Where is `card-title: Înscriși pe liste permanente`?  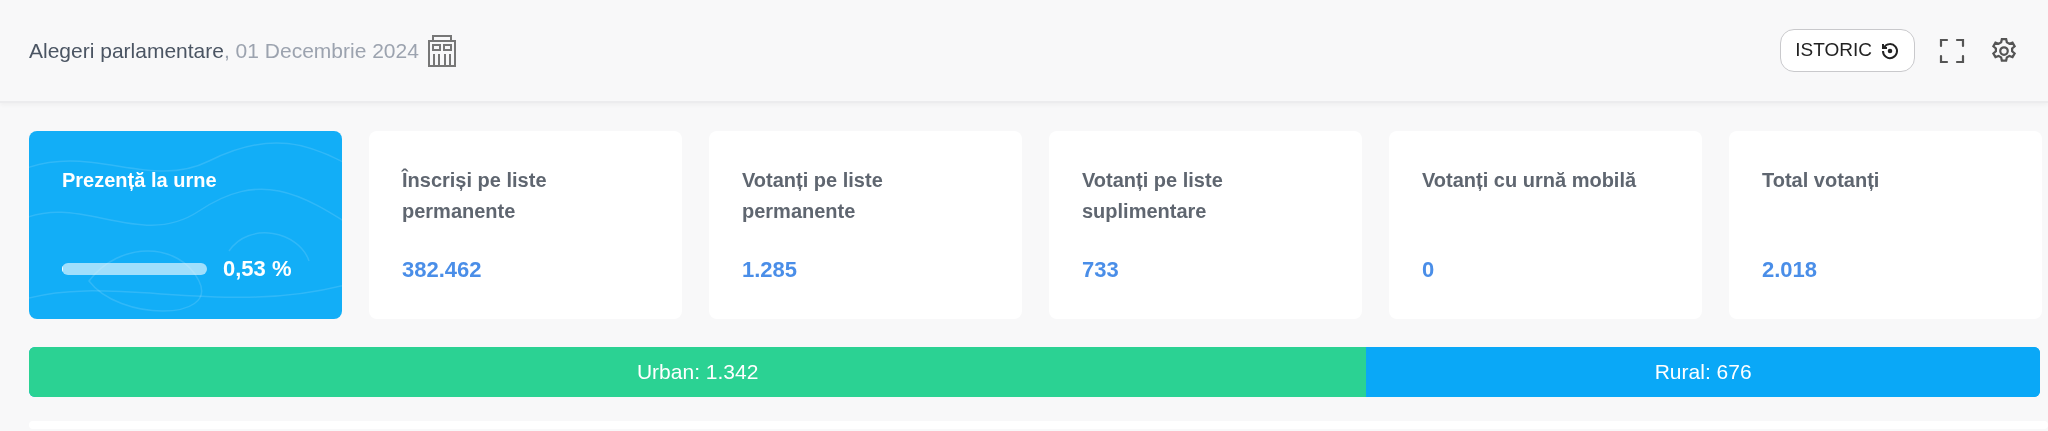 card-title: Înscriși pe liste permanente is located at coordinates (475, 195).